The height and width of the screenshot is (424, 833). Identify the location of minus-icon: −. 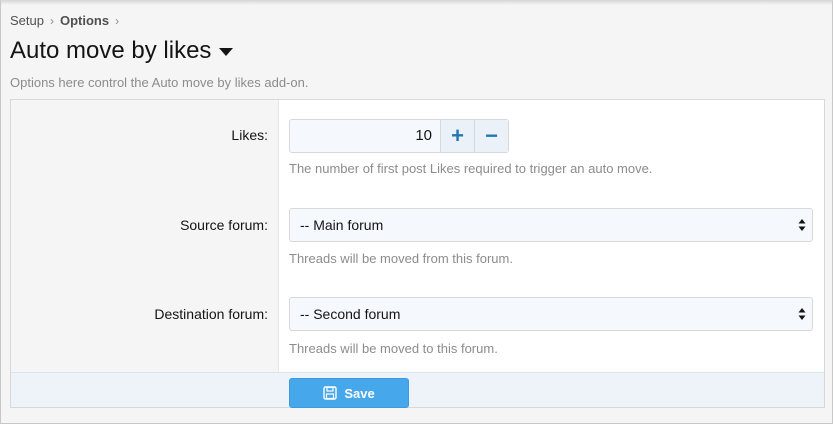
(491, 135).